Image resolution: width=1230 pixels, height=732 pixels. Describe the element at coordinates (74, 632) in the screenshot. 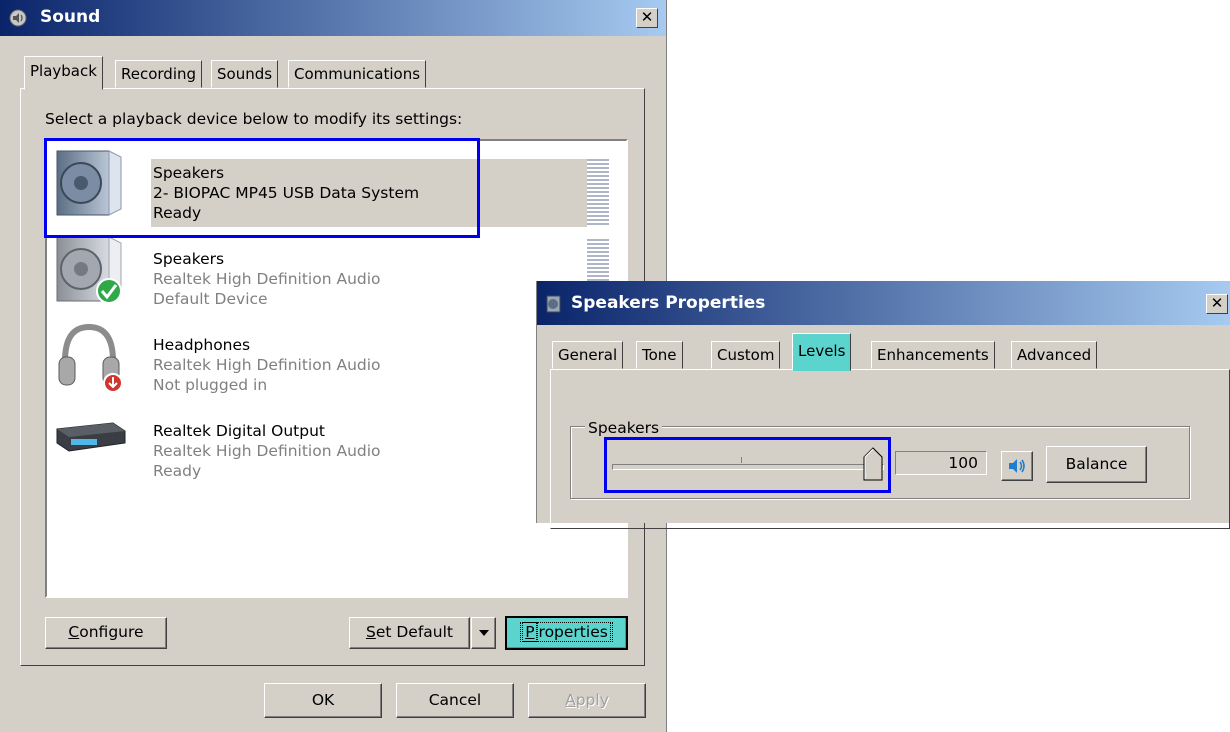

I see `configure-hotkey: C` at that location.